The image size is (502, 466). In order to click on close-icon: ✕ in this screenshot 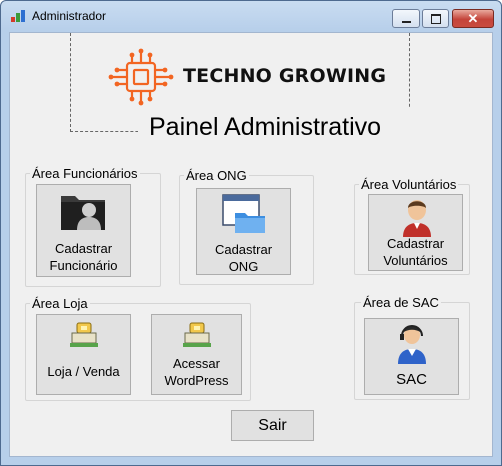, I will do `click(473, 18)`.